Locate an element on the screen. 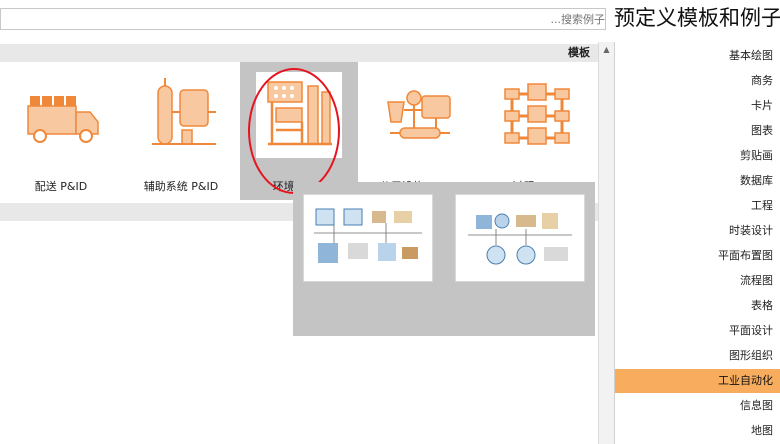  sidebar-item-tables: 表格 is located at coordinates (697, 306).